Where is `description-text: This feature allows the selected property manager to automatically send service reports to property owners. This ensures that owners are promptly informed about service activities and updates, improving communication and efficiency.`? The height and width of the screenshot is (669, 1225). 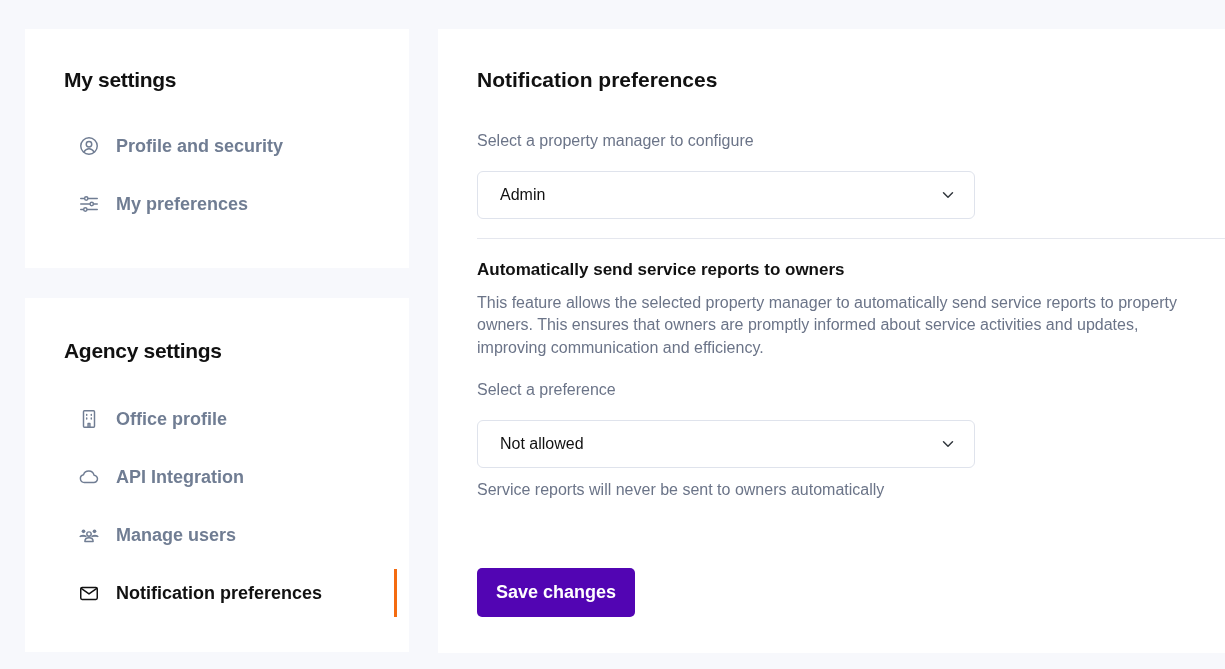 description-text: This feature allows the selected property manager to automatically send service reports to property owners. This ensures that owners are promptly informed about service activities and updates, improving communication and efficiency. is located at coordinates (827, 325).